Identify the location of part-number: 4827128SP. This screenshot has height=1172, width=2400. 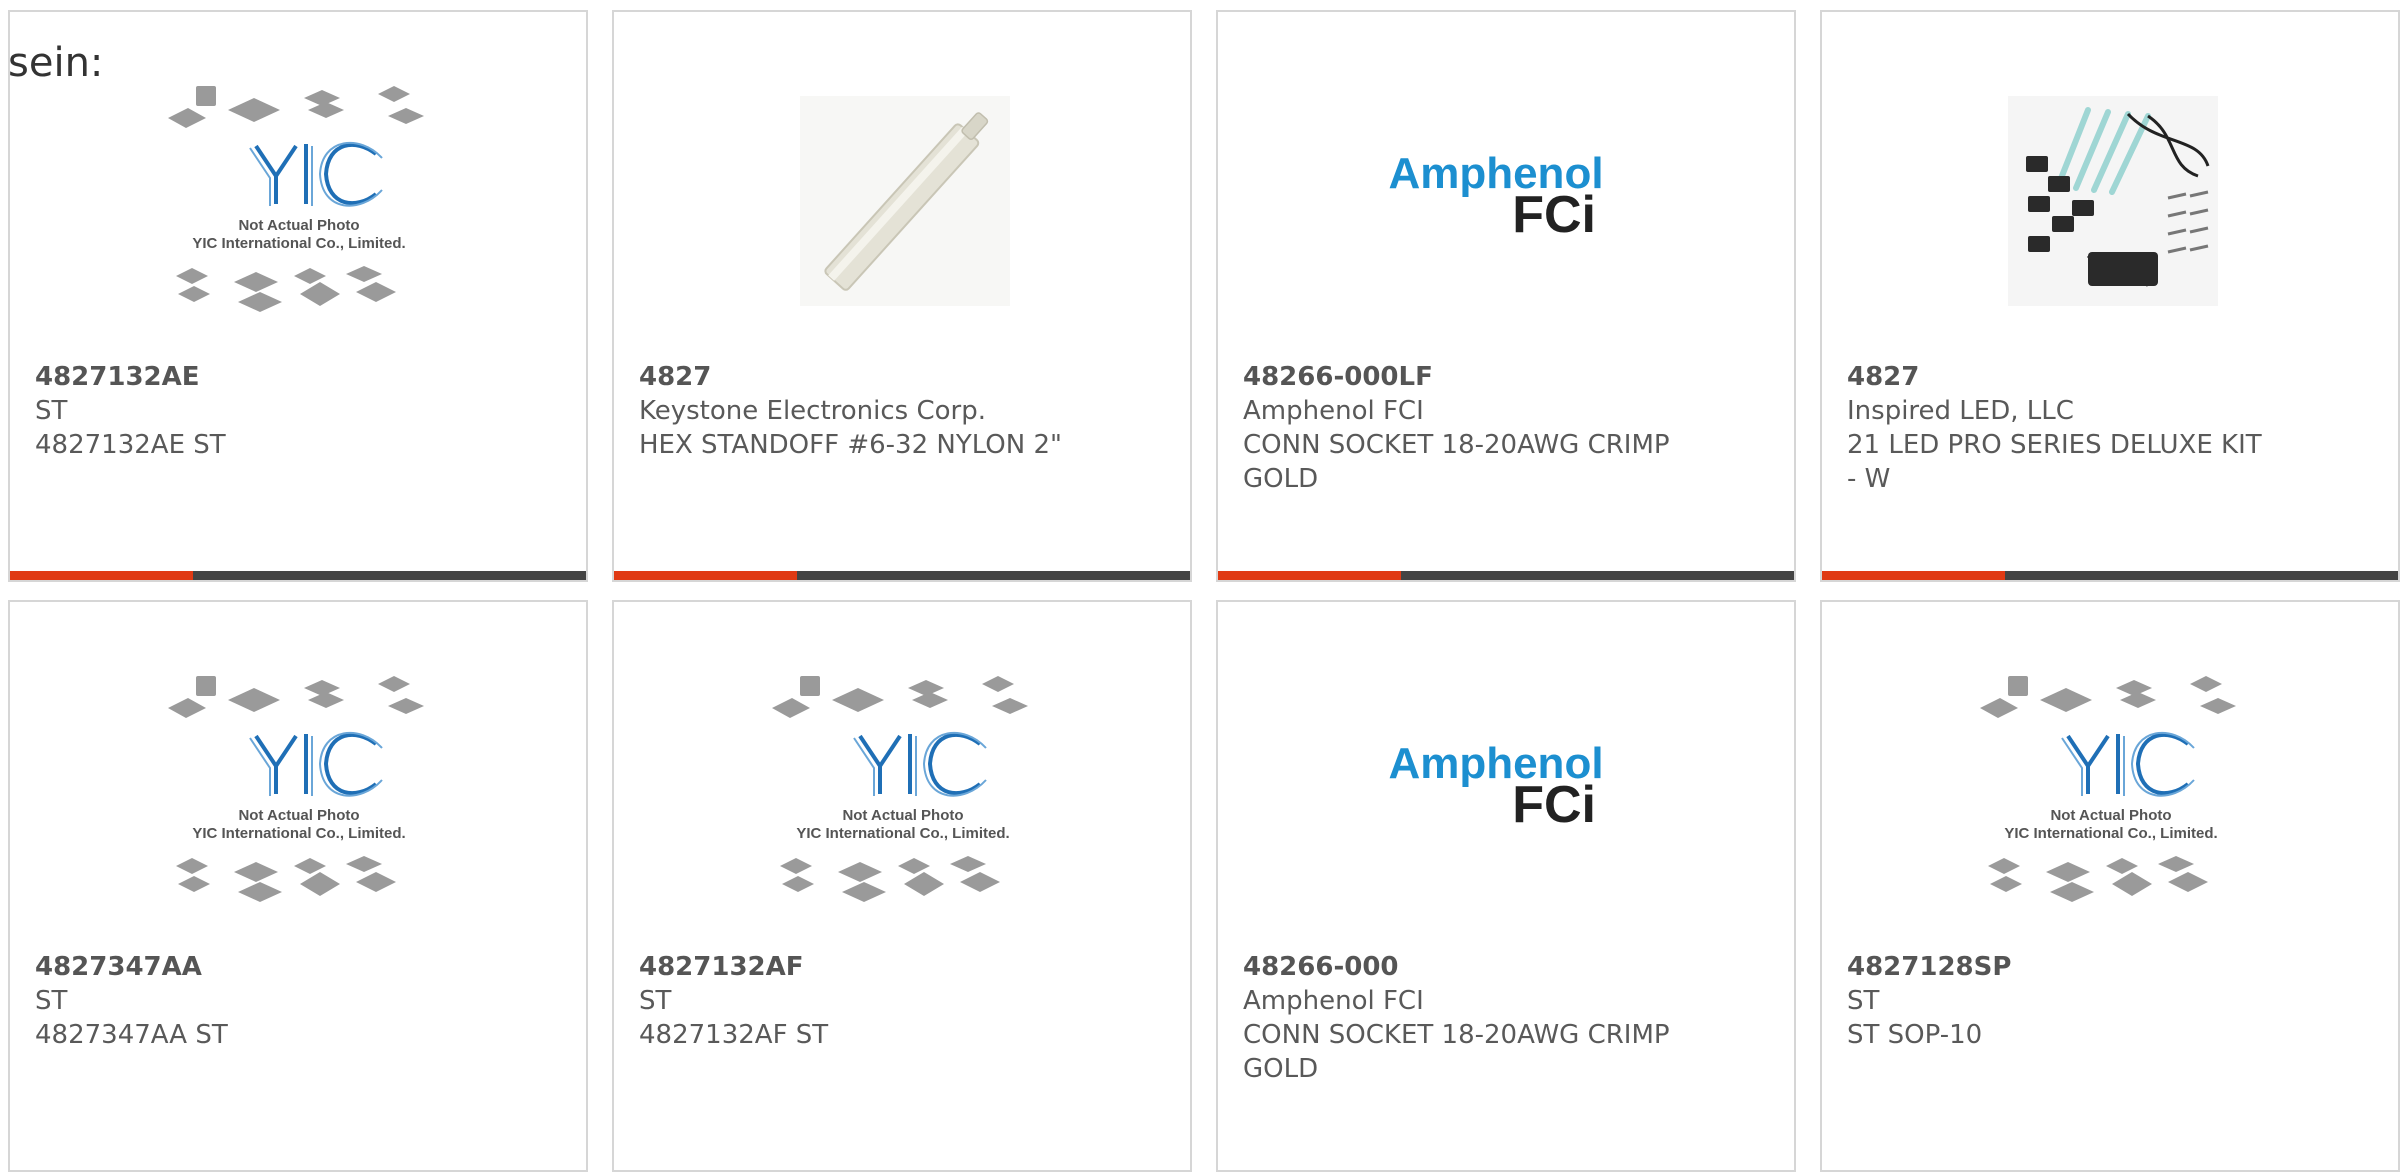
(2107, 967).